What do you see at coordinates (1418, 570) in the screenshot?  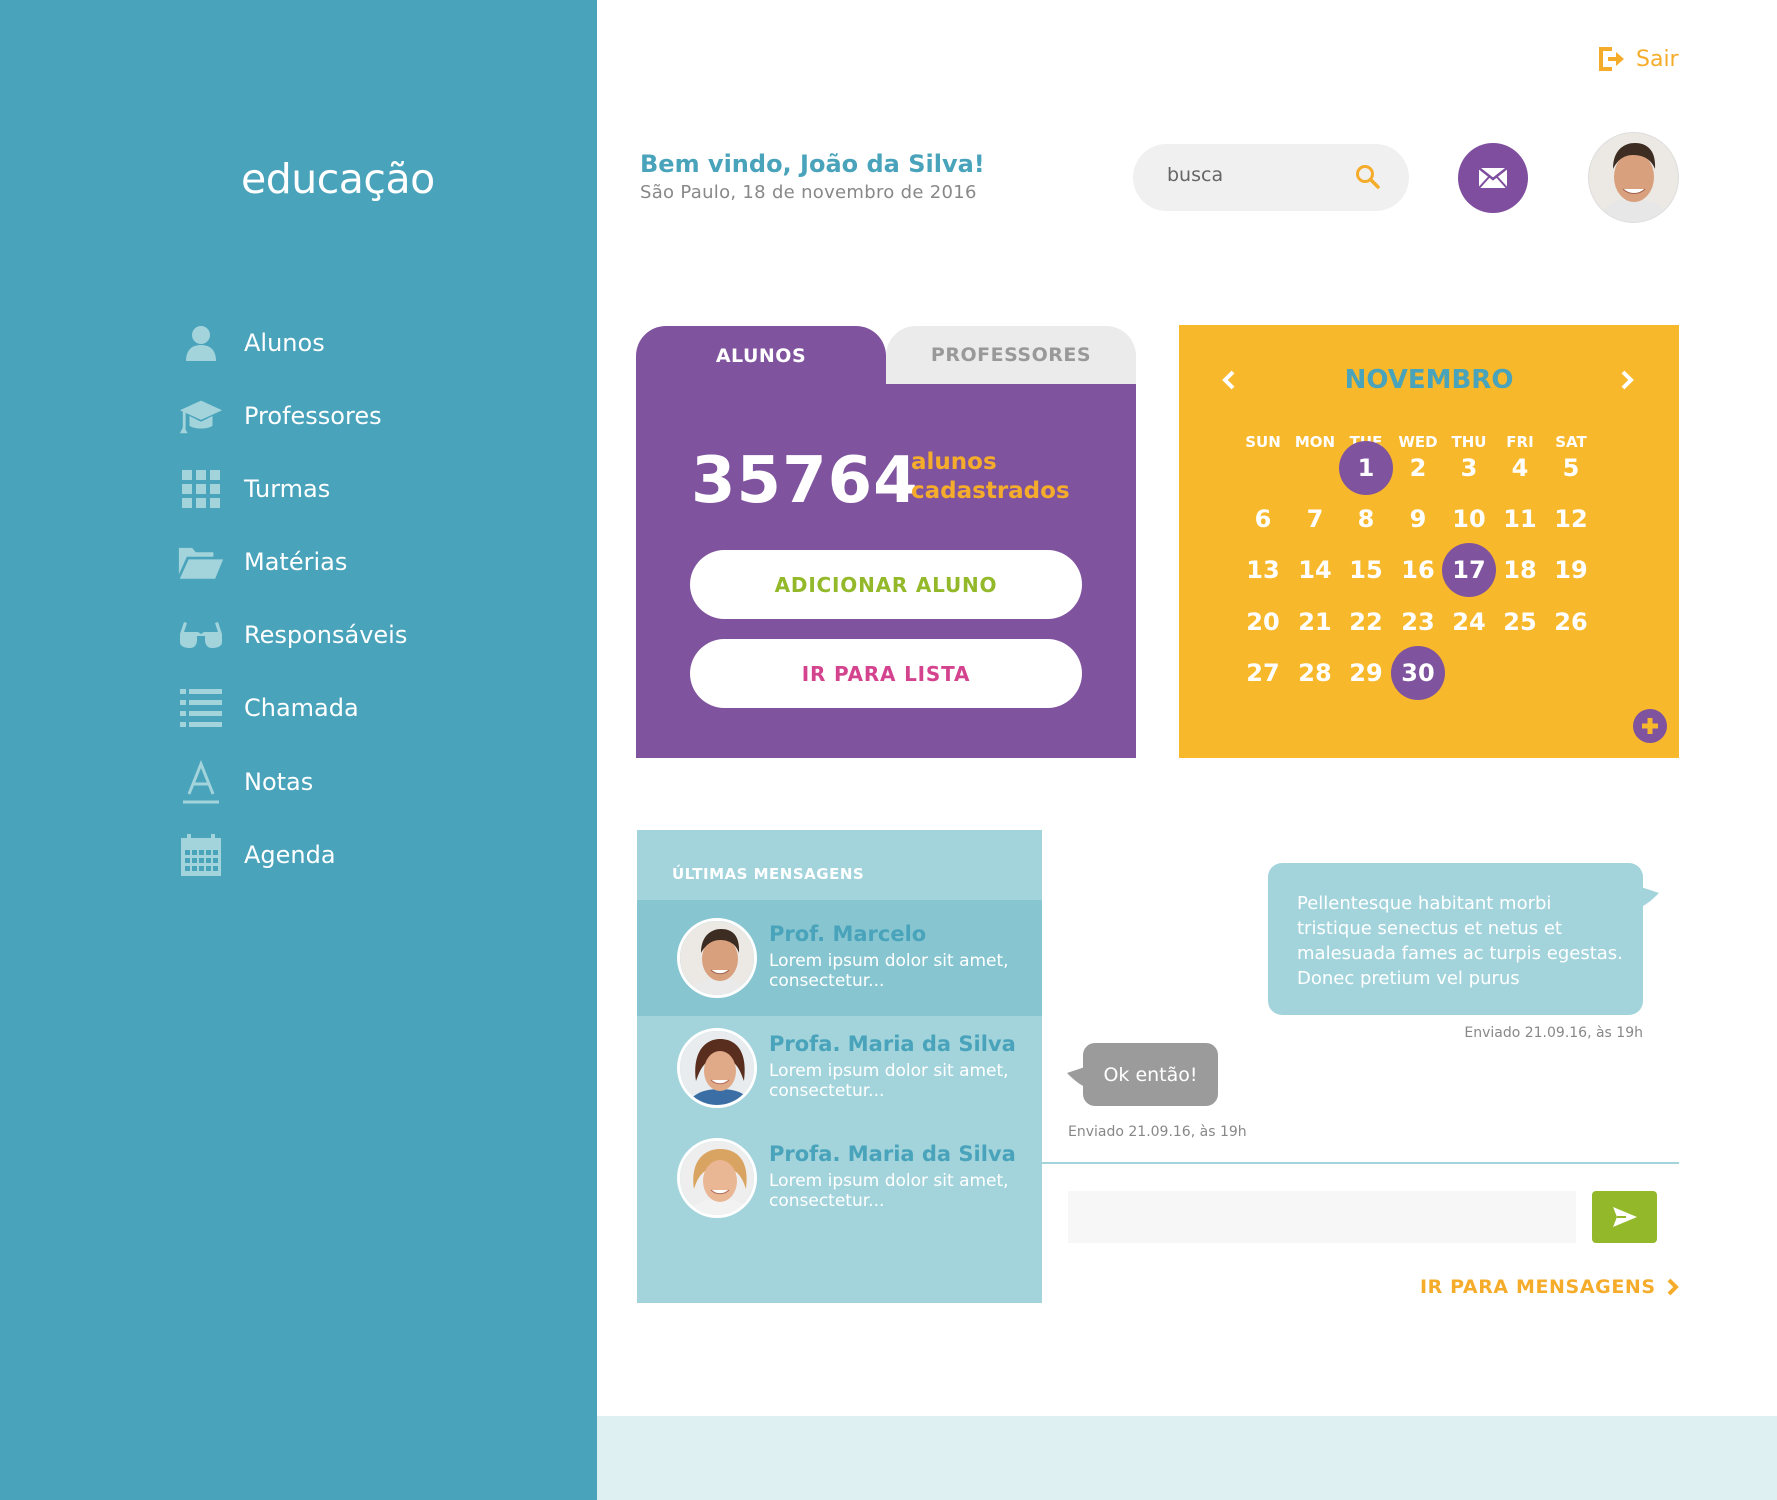 I see `calendar-day: 16` at bounding box center [1418, 570].